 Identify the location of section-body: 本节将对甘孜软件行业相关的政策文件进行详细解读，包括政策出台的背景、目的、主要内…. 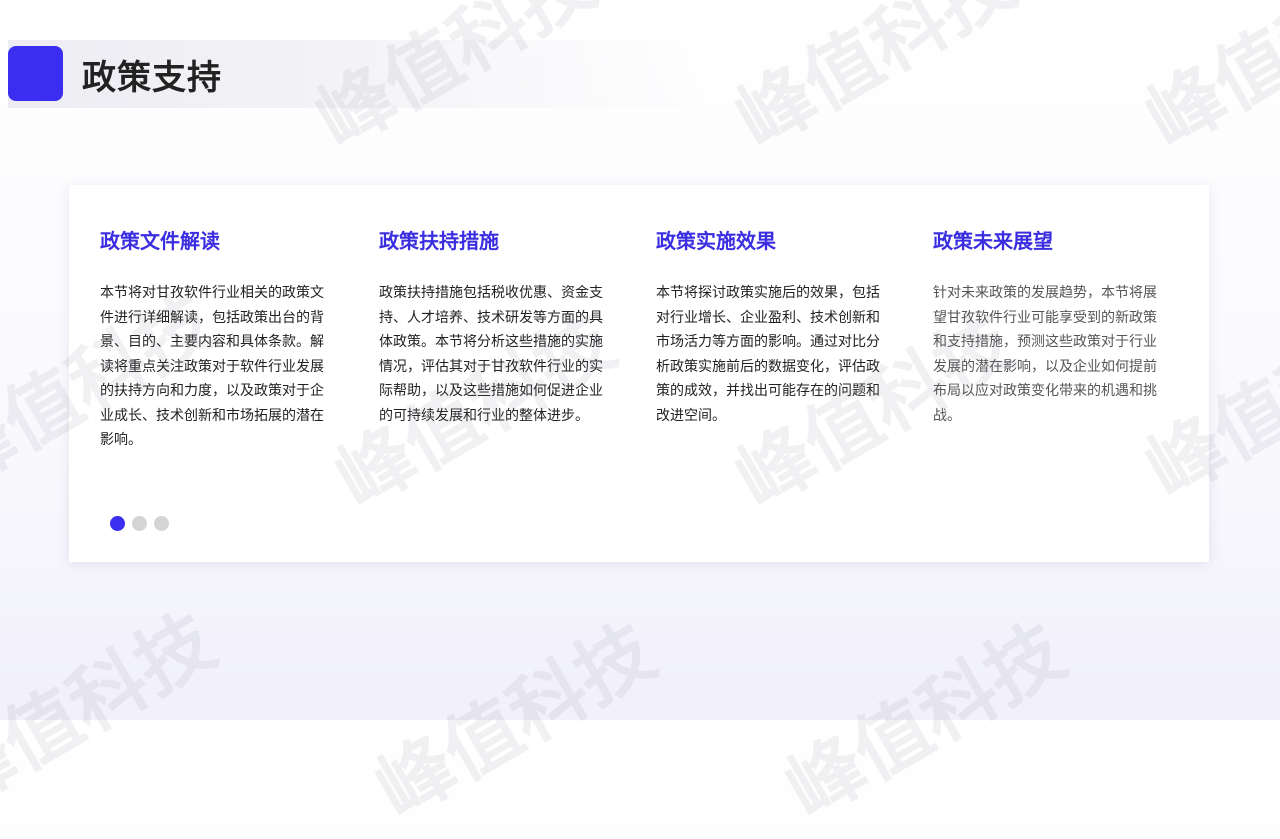
(212, 366).